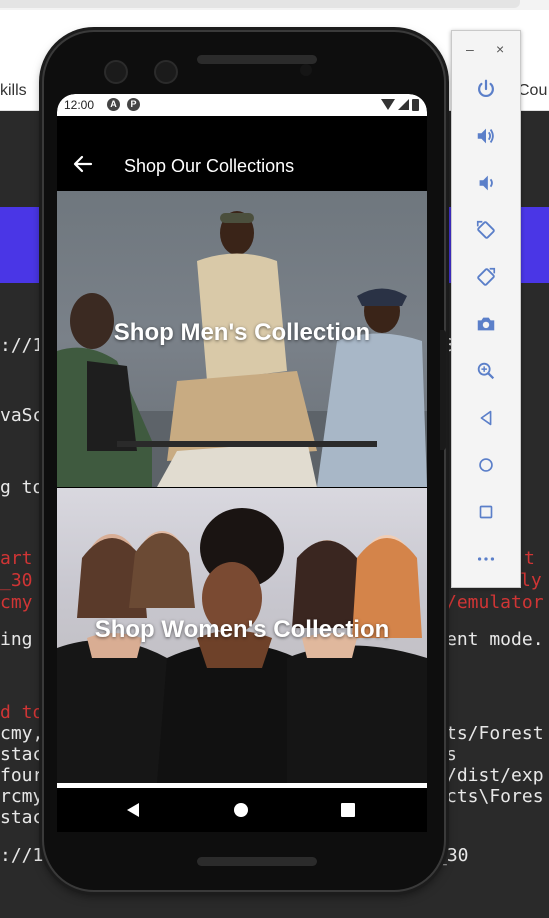 The height and width of the screenshot is (918, 549). What do you see at coordinates (486, 89) in the screenshot?
I see `power-icon` at bounding box center [486, 89].